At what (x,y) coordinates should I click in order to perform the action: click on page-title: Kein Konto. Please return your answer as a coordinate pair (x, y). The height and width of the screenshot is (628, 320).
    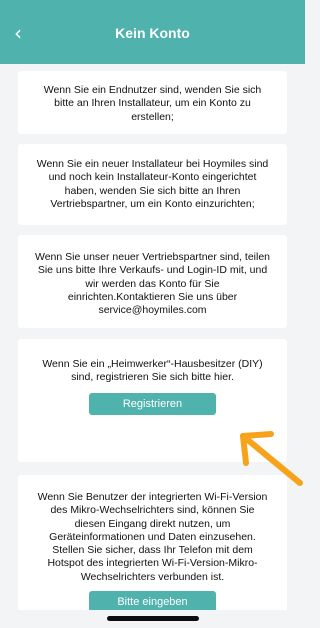
    Looking at the image, I should click on (152, 33).